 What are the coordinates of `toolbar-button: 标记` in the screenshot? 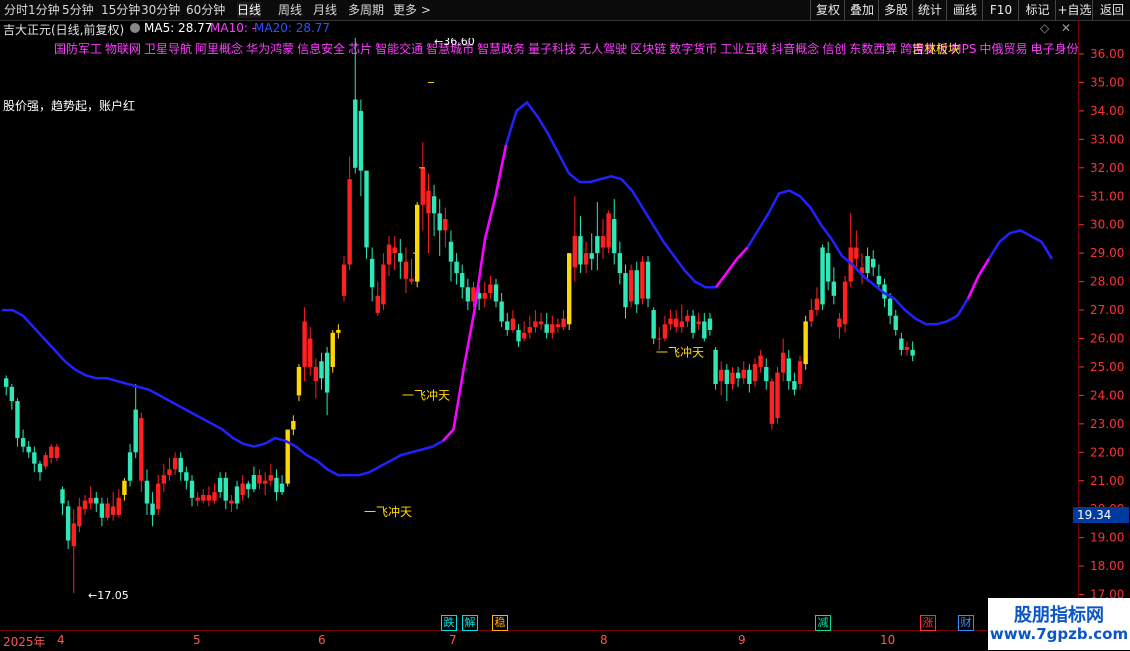 It's located at (1037, 10).